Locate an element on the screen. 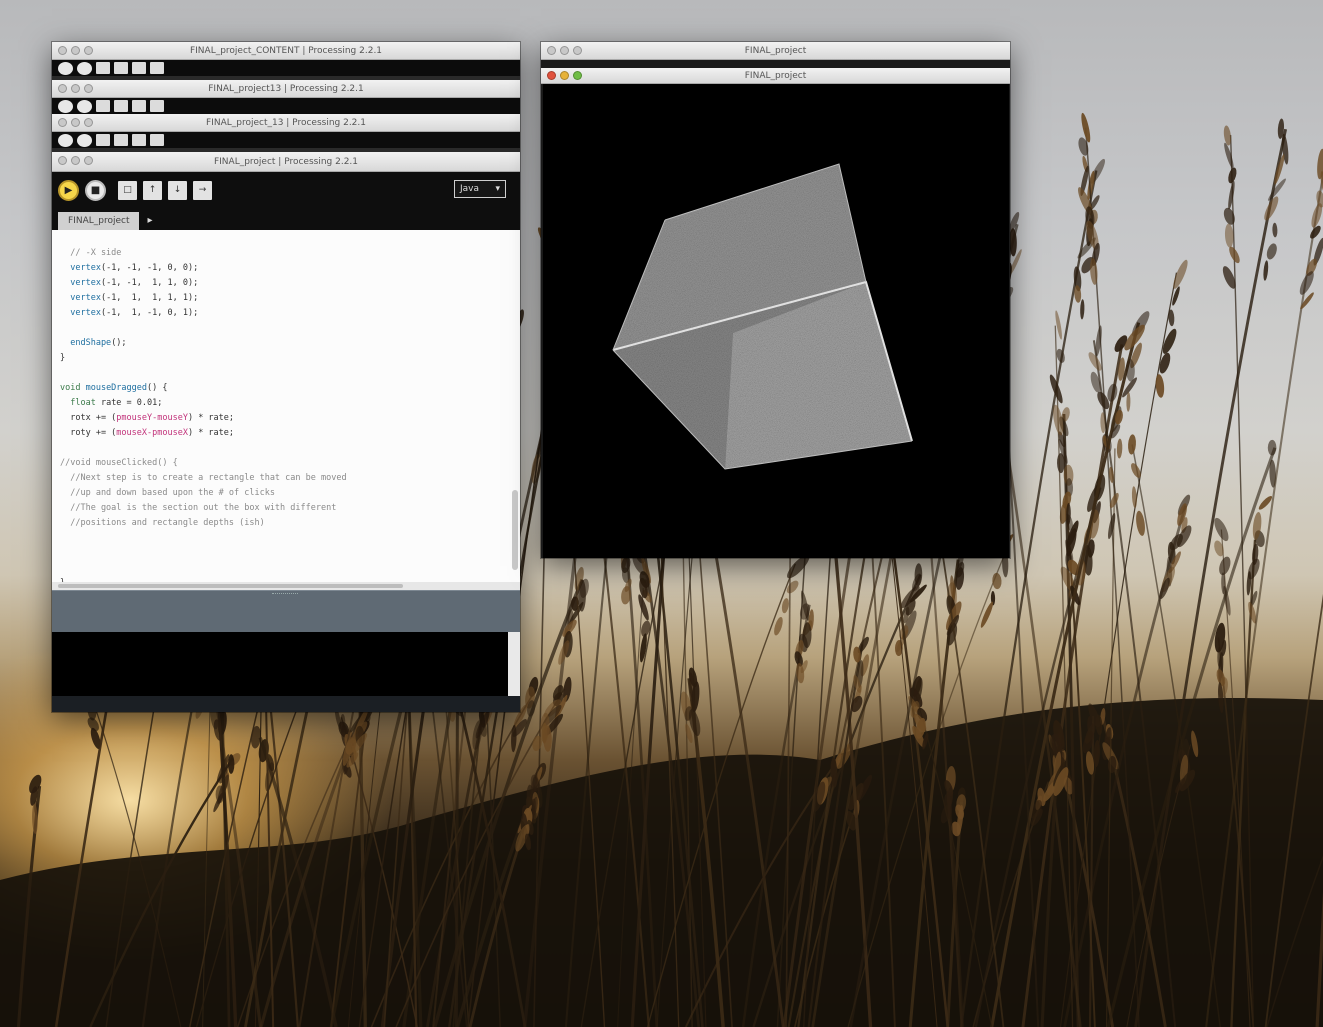 Image resolution: width=1323 pixels, height=1027 pixels. editor-stack-titlebar-2: FINAL_project13 | Processing 2.2.1 is located at coordinates (286, 89).